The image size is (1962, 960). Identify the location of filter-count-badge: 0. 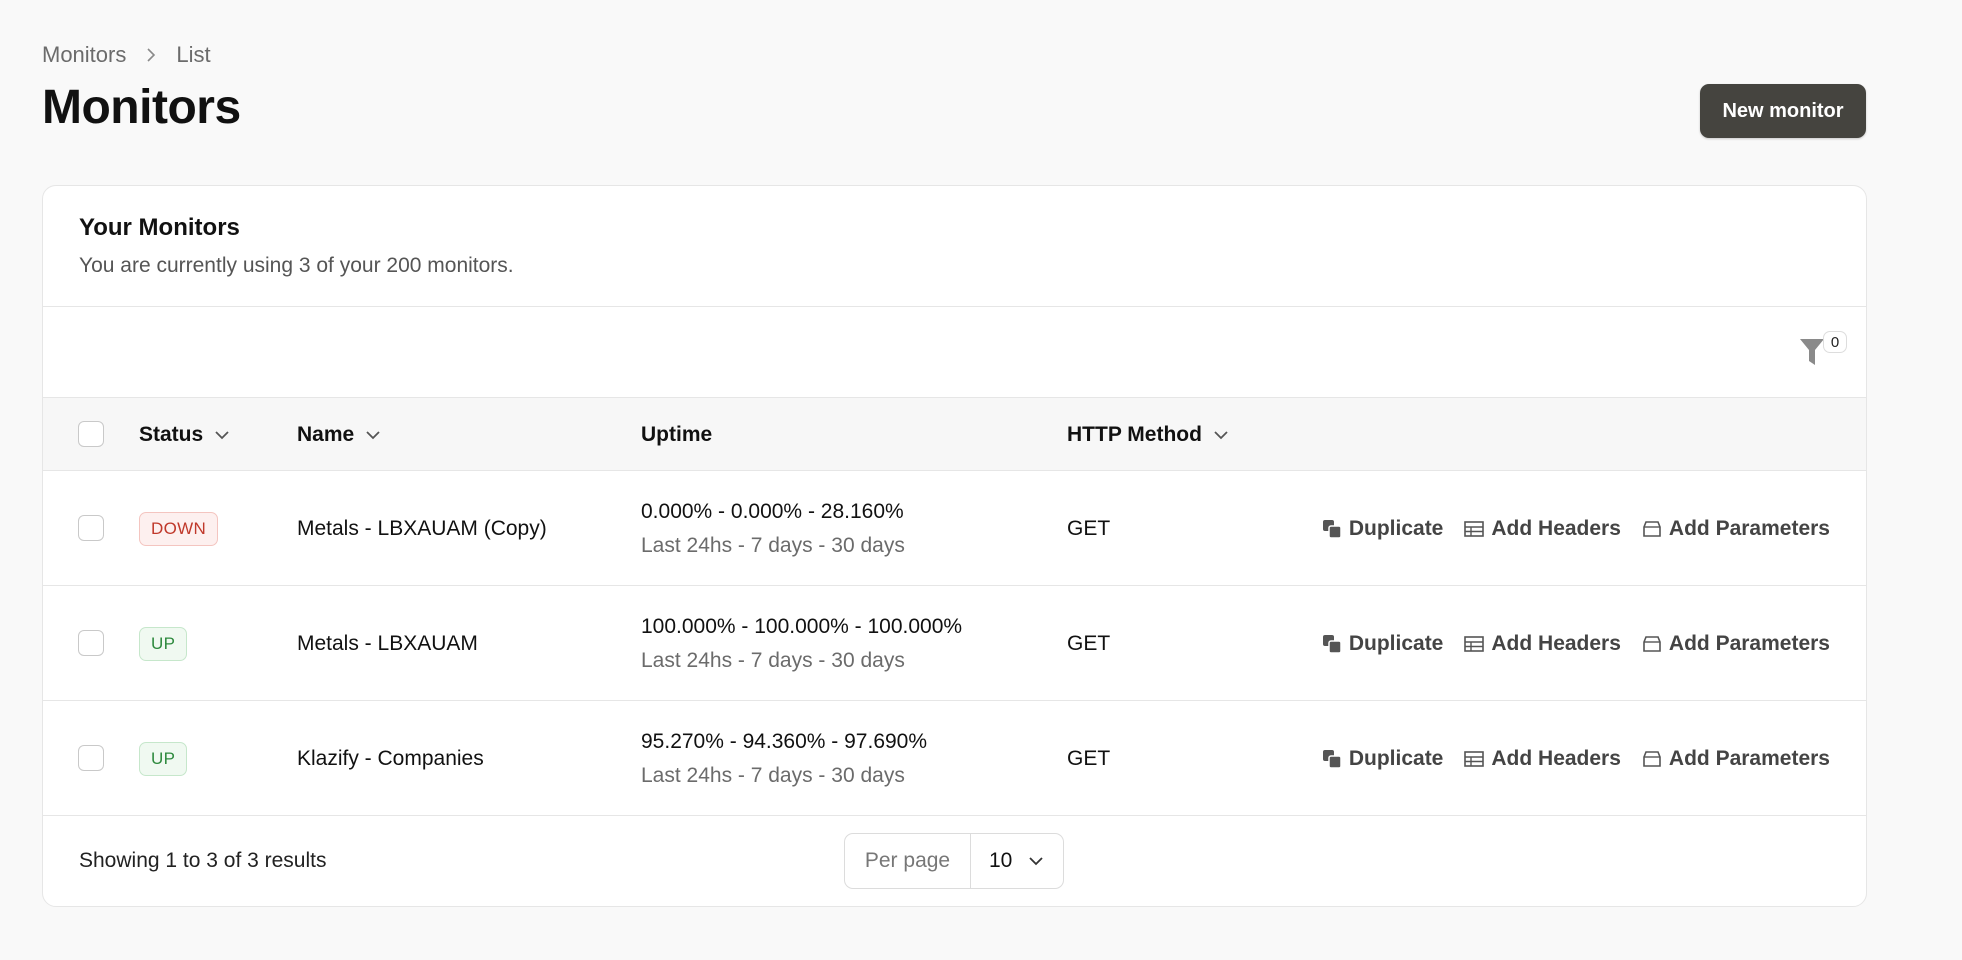
(1835, 342).